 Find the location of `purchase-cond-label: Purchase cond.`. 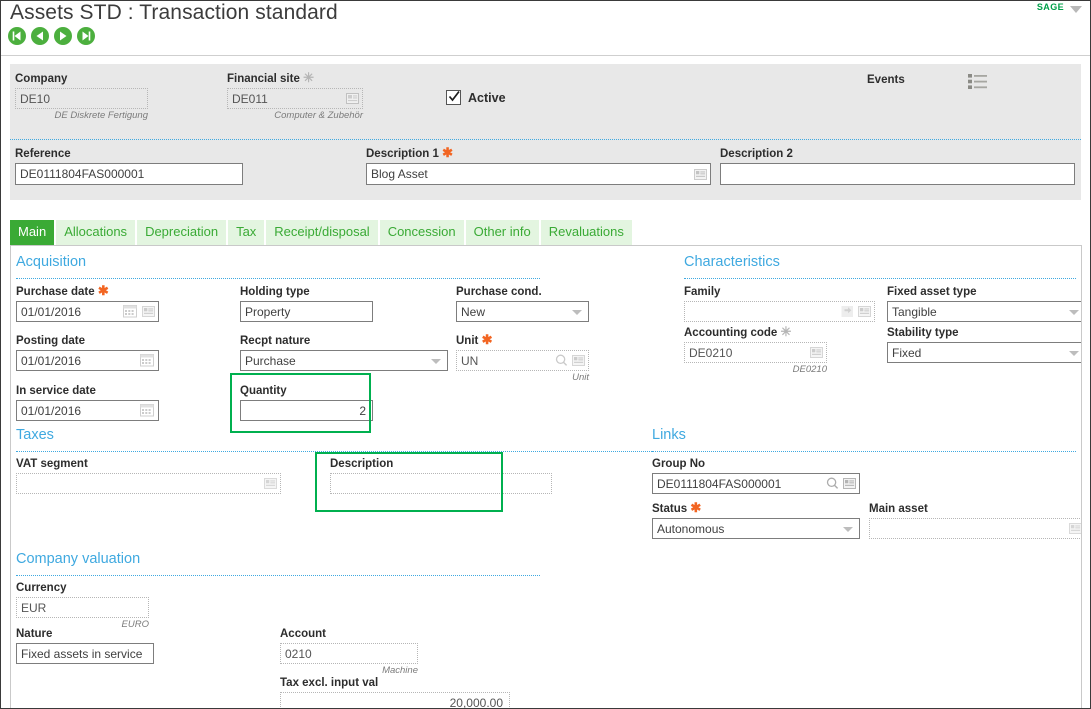

purchase-cond-label: Purchase cond. is located at coordinates (499, 292).